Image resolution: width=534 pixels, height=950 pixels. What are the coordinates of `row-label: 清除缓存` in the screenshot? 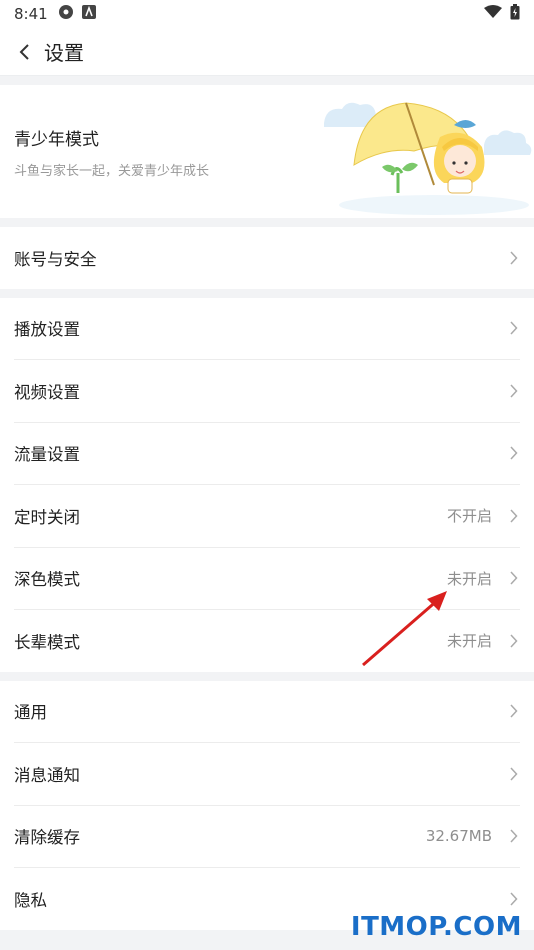 It's located at (47, 838).